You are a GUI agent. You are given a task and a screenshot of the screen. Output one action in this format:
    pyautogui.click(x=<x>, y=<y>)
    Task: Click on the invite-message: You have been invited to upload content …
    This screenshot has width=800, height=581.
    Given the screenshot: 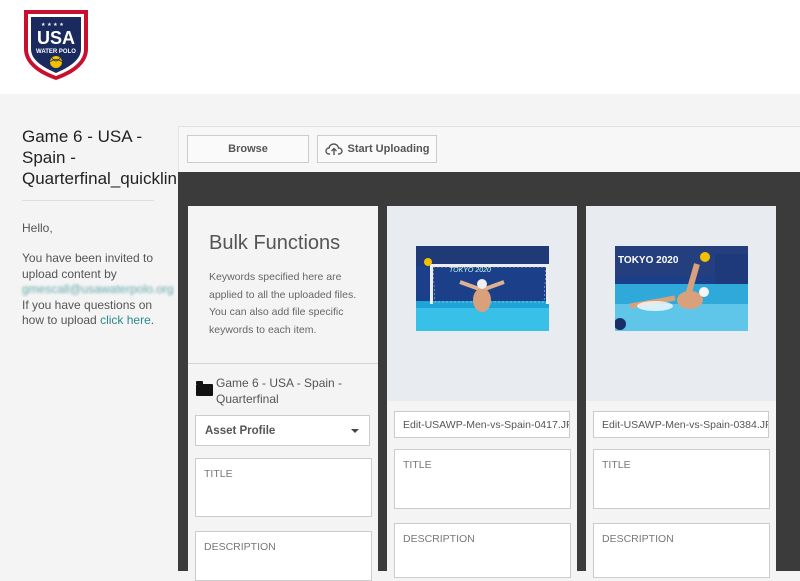 What is the action you would take?
    pyautogui.click(x=98, y=290)
    